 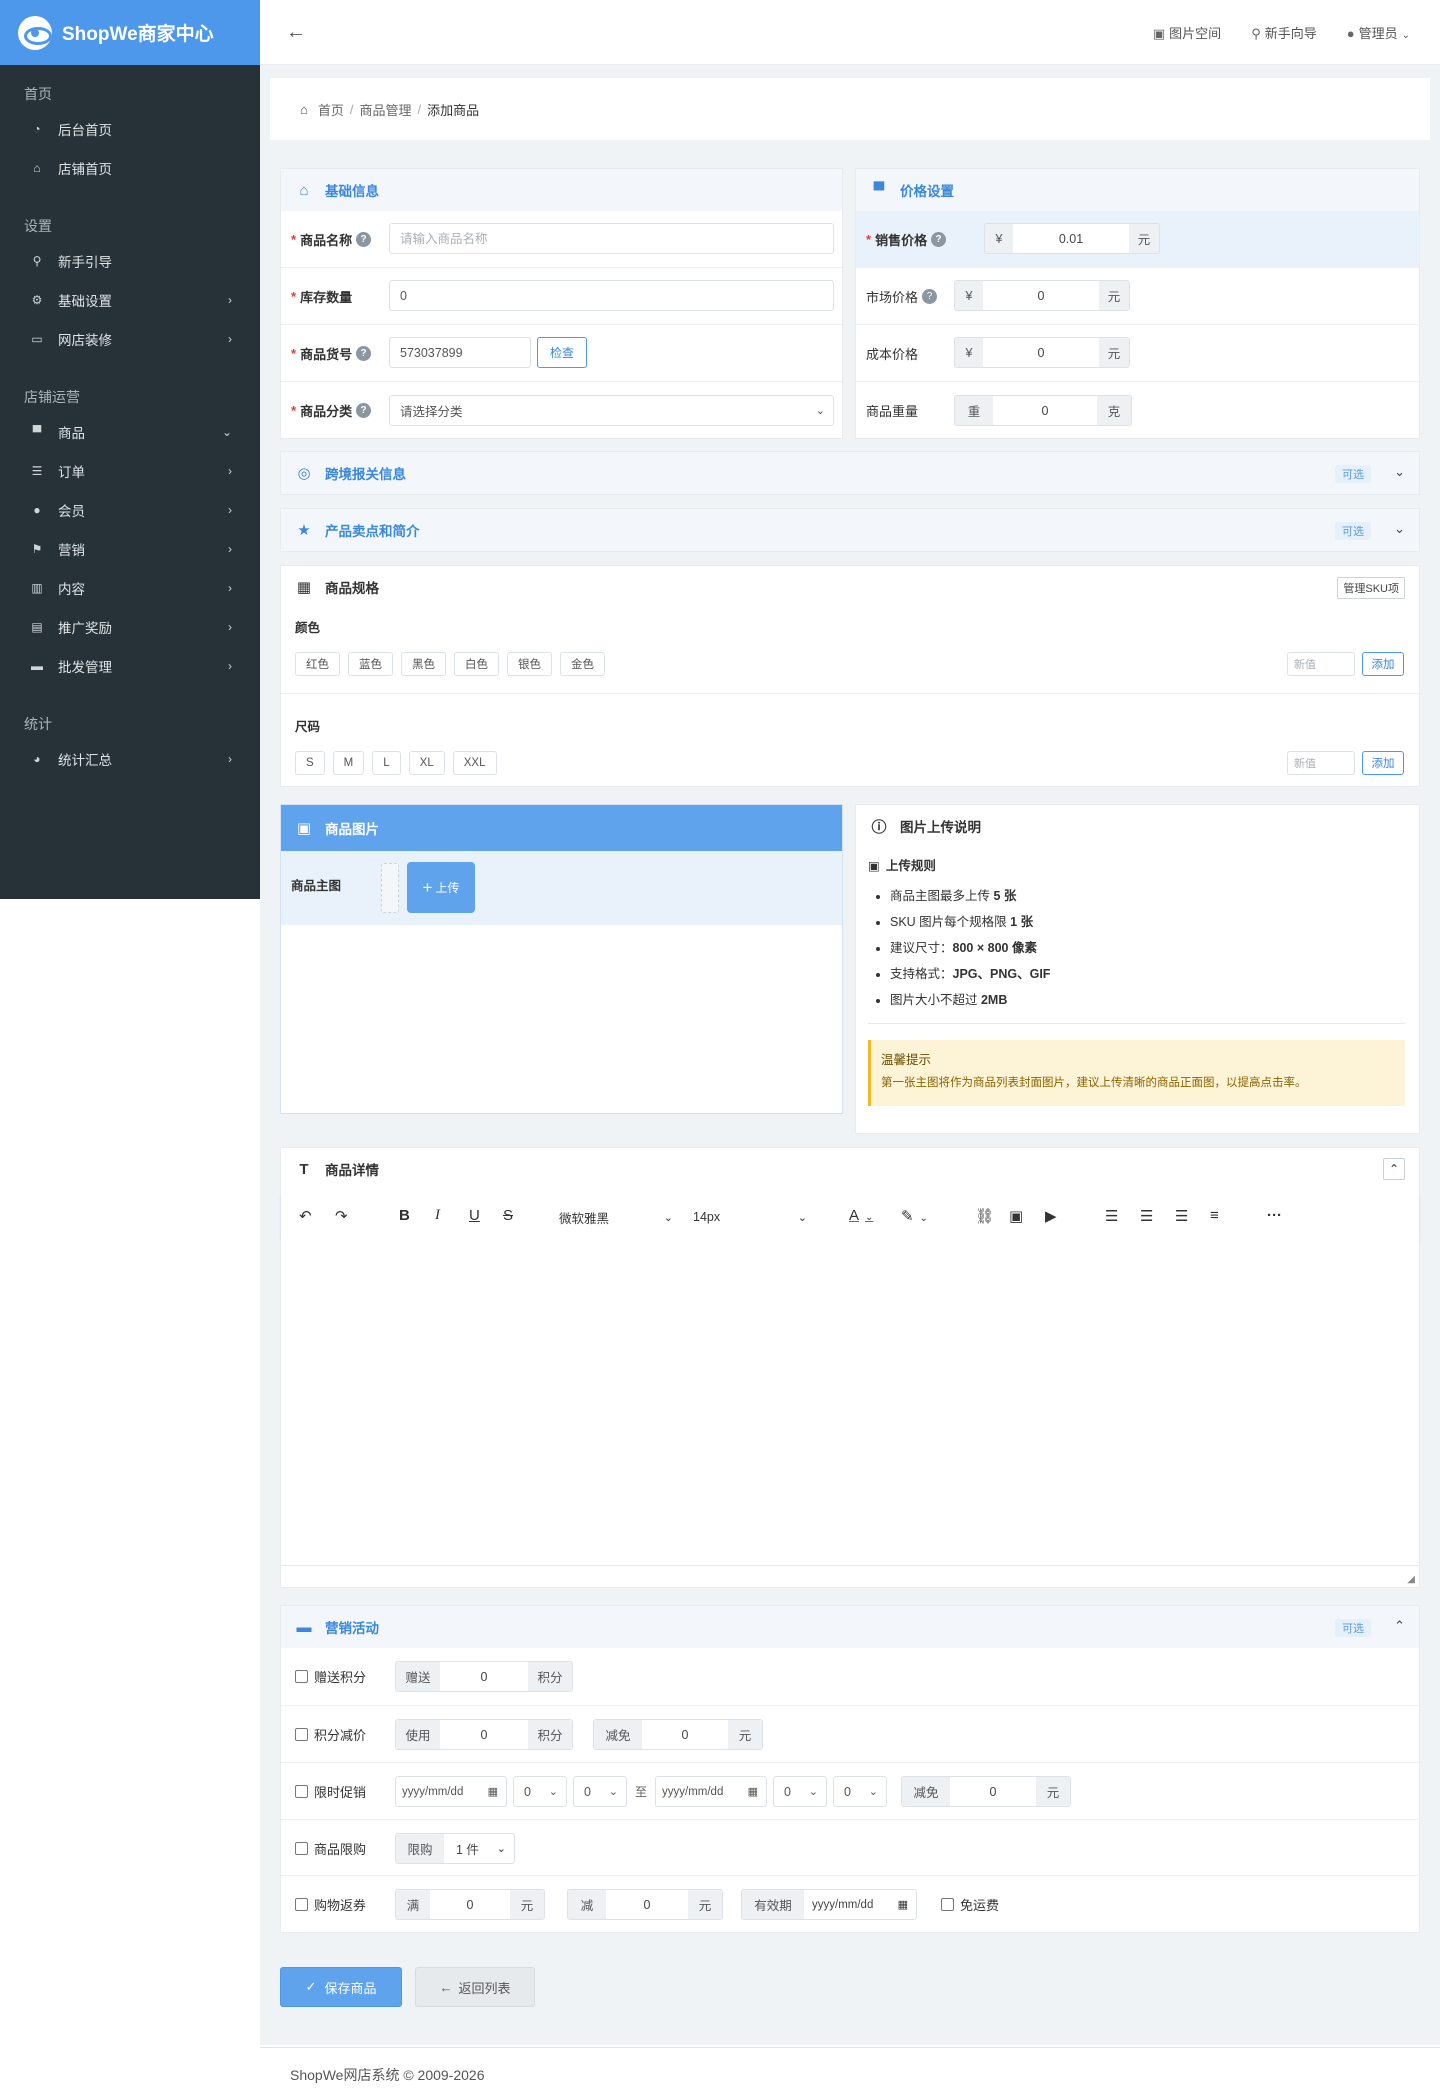 I want to click on flash-start-hour: 0 ⌄, so click(x=540, y=1791).